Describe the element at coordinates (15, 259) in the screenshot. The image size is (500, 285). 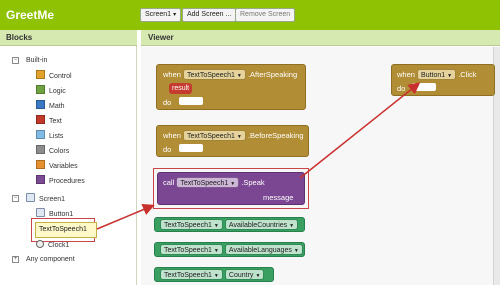
I see `expand-icon: +` at that location.